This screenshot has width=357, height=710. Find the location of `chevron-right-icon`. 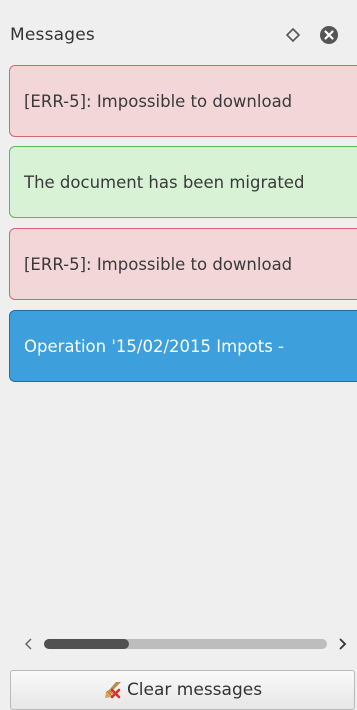

chevron-right-icon is located at coordinates (343, 644).